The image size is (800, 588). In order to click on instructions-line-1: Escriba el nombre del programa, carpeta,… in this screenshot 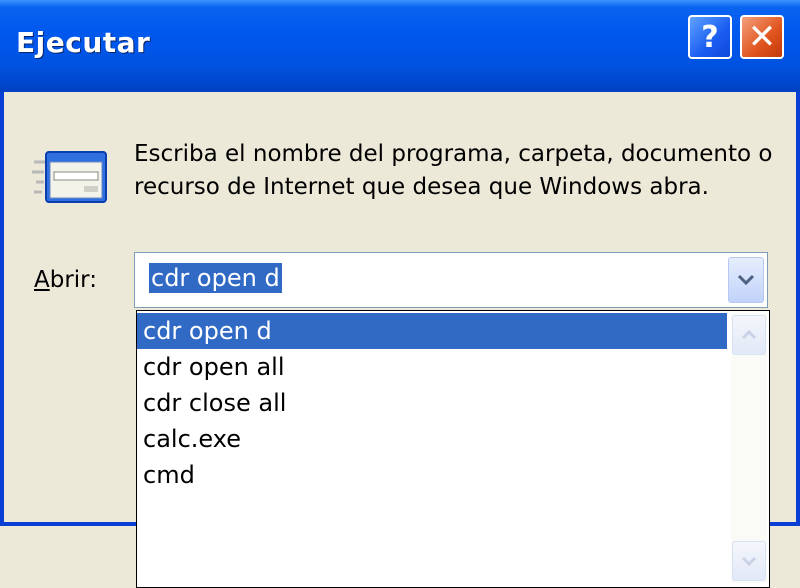, I will do `click(453, 154)`.